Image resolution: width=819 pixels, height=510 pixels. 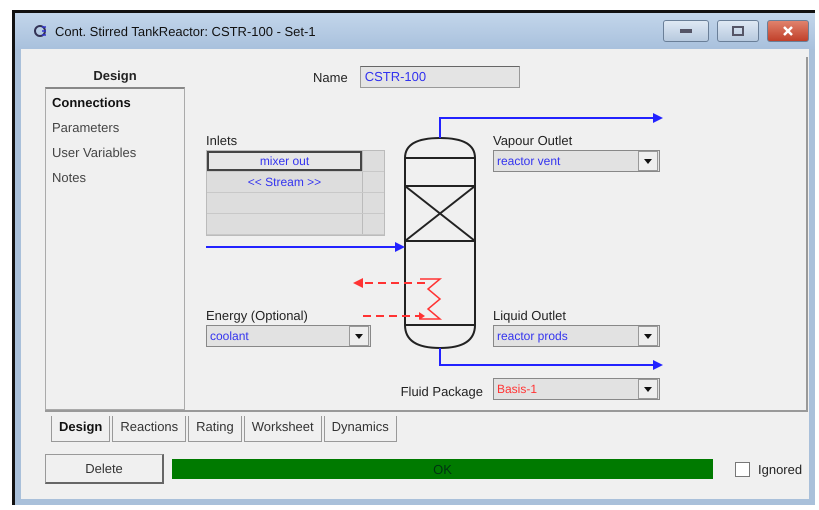 I want to click on close-icon, so click(x=788, y=31).